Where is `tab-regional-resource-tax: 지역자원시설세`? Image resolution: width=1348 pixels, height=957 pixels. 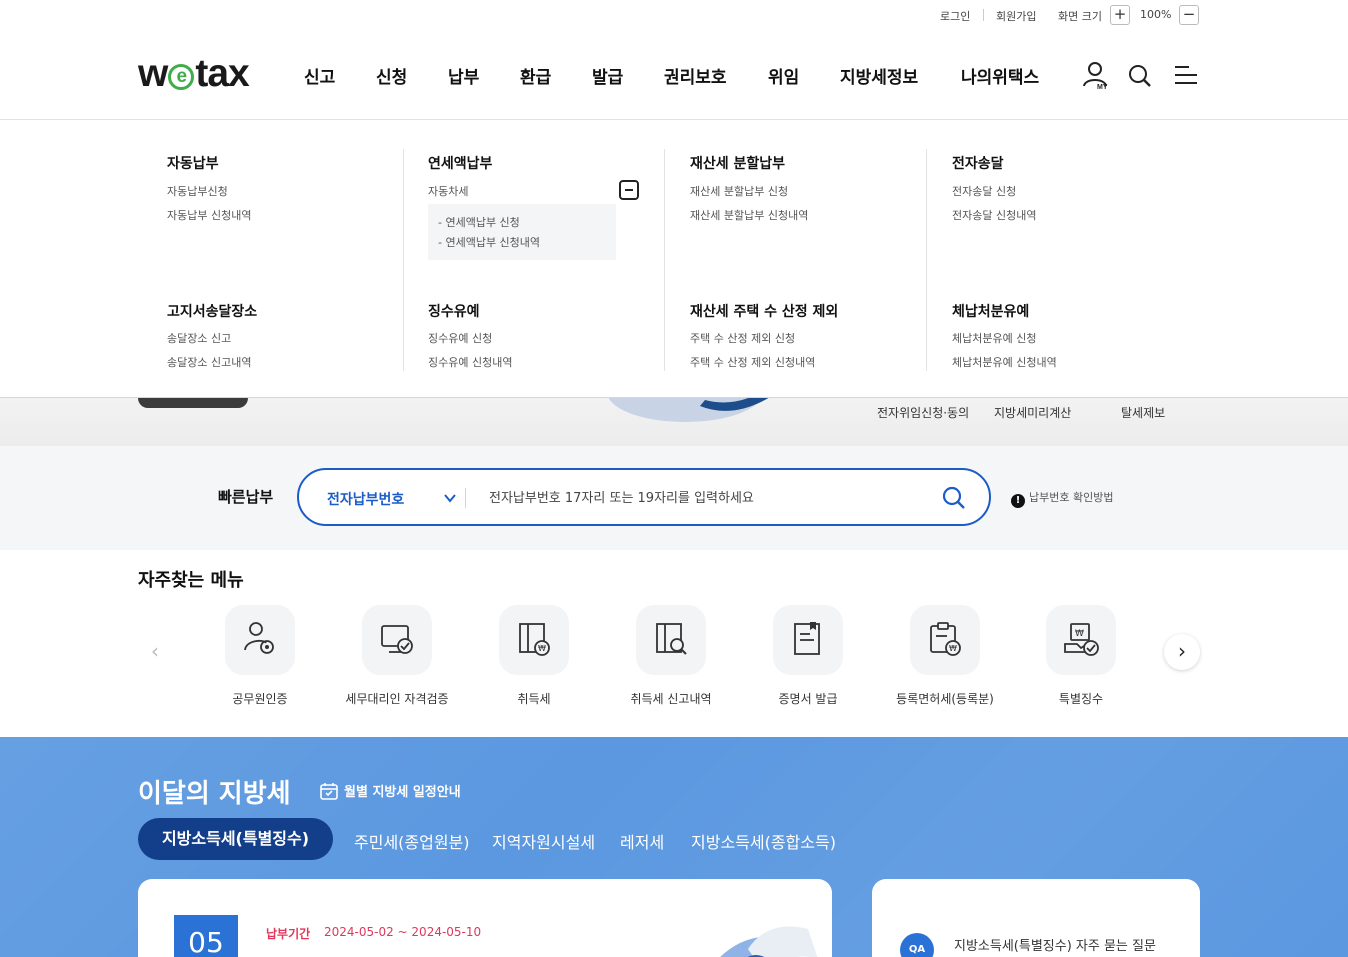
tab-regional-resource-tax: 지역자원시설세 is located at coordinates (543, 841).